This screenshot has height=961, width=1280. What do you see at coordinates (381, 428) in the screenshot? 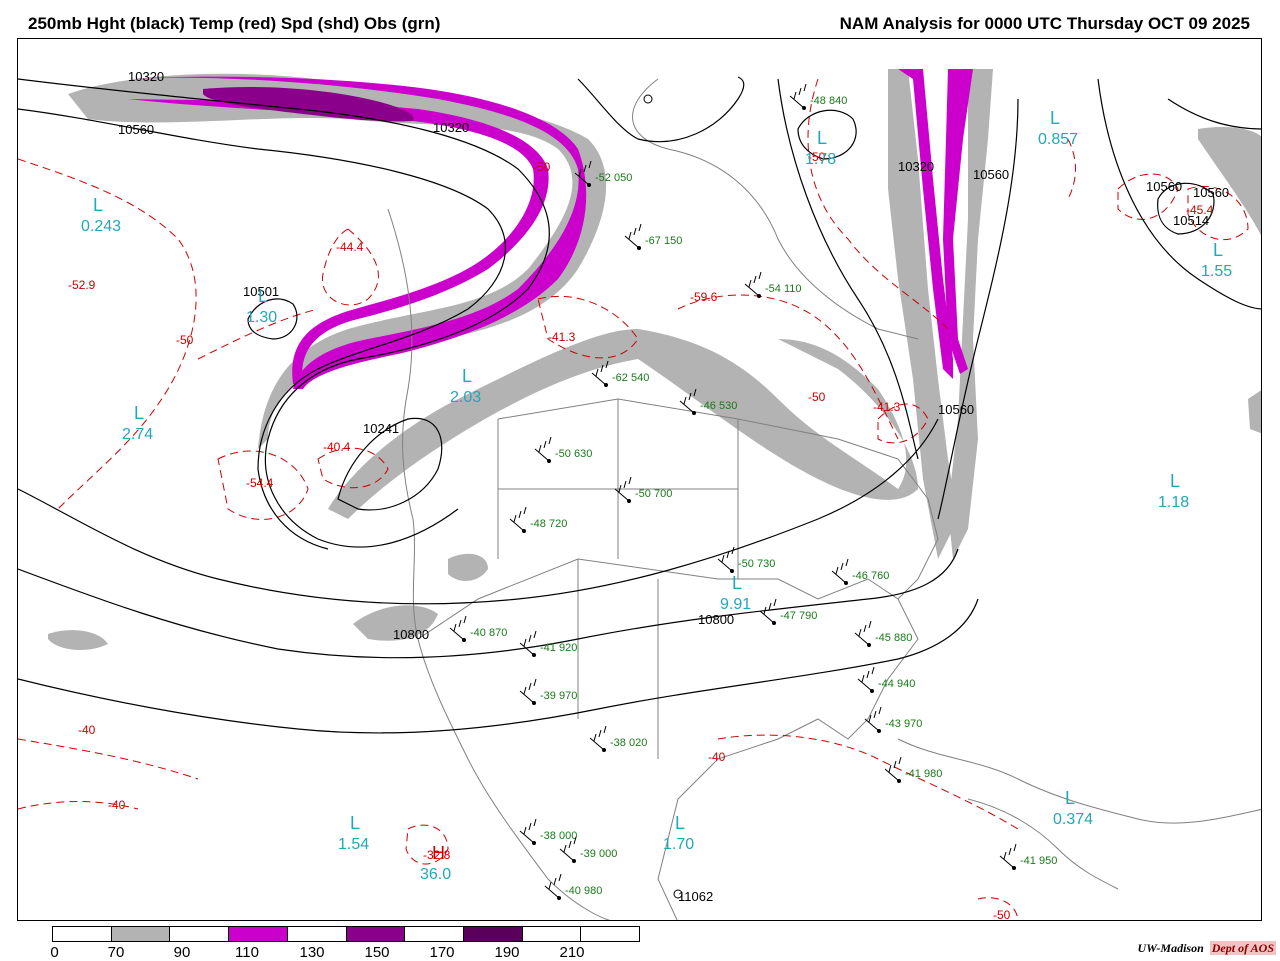
I see `height-label: 10241` at bounding box center [381, 428].